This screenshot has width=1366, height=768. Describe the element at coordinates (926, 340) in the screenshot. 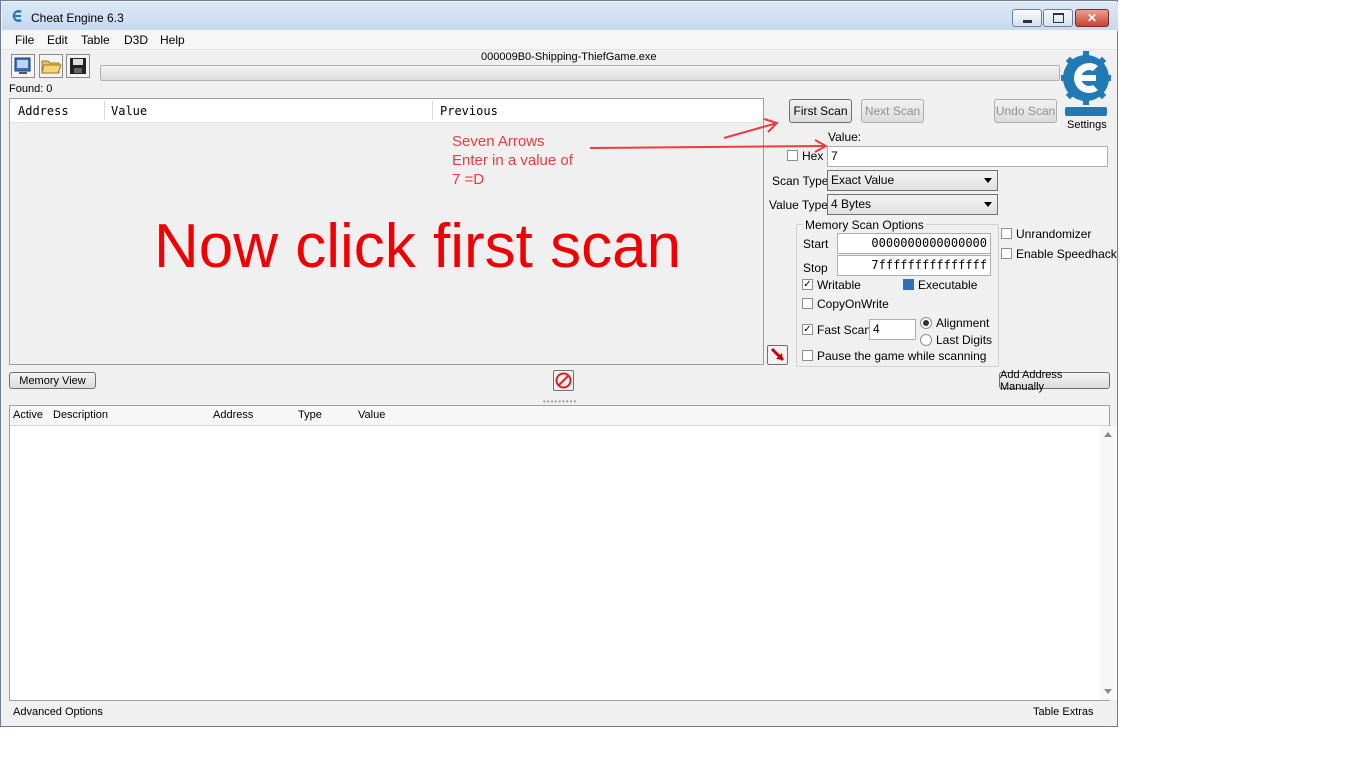

I see `last-digits-radio` at that location.